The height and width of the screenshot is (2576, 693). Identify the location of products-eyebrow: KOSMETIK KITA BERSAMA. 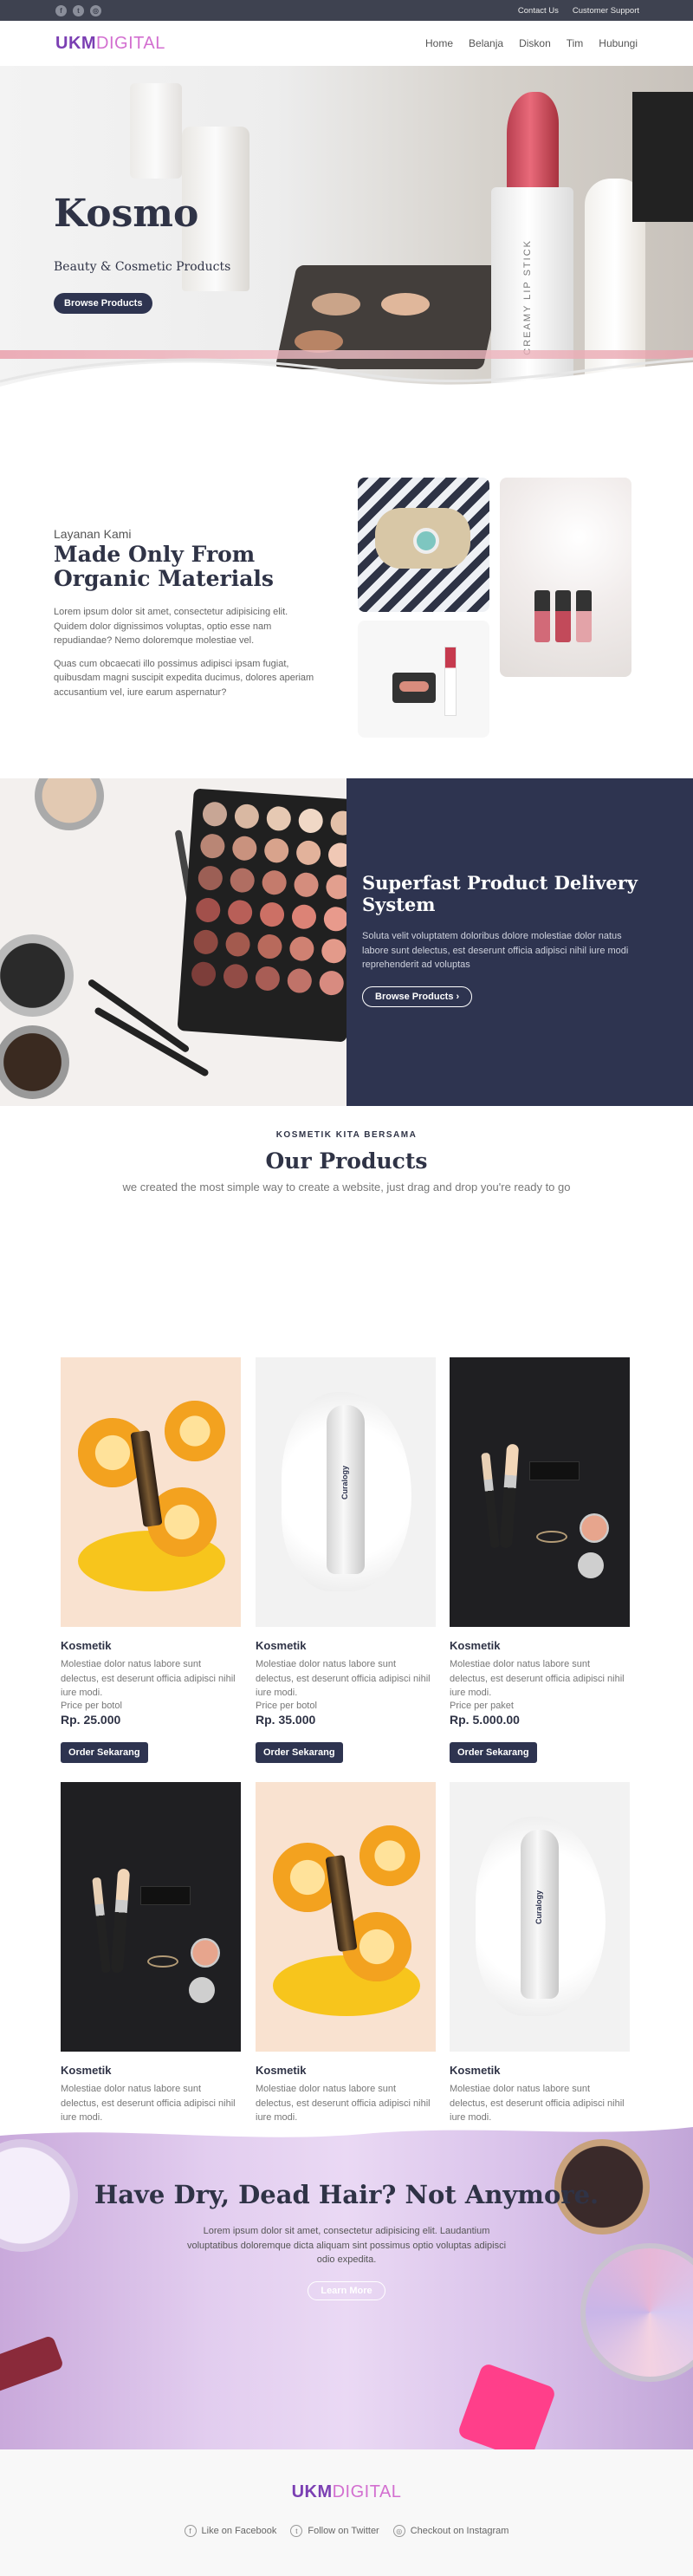
(346, 1135).